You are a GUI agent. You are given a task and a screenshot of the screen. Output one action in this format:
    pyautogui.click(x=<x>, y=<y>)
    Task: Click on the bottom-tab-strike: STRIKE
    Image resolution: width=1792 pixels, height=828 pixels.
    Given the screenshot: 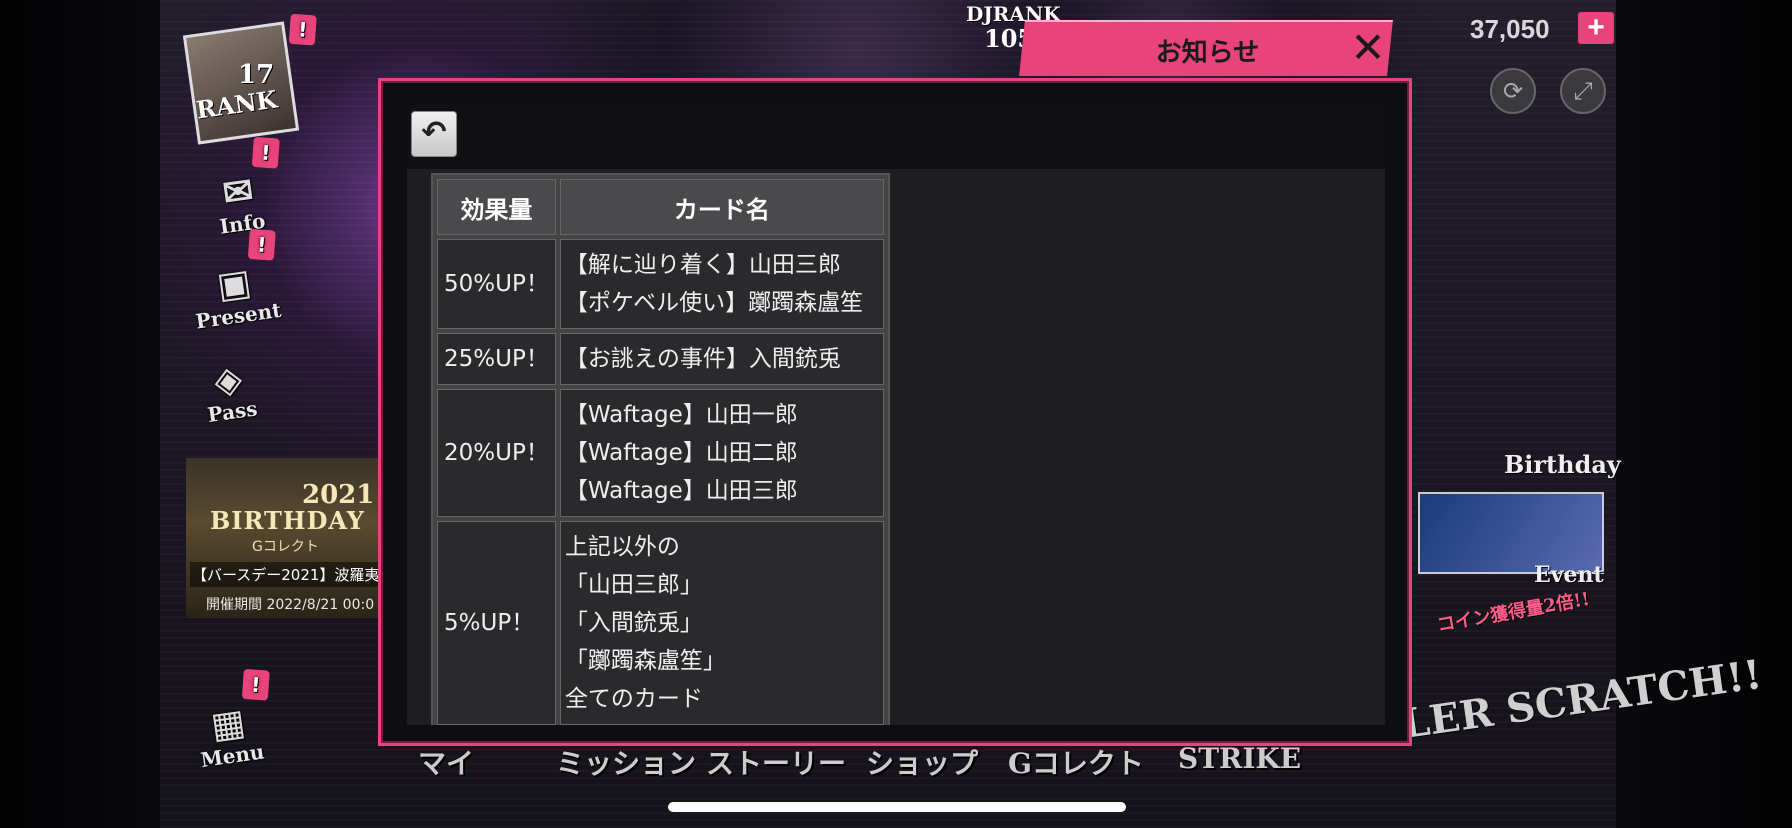 What is the action you would take?
    pyautogui.click(x=1239, y=758)
    